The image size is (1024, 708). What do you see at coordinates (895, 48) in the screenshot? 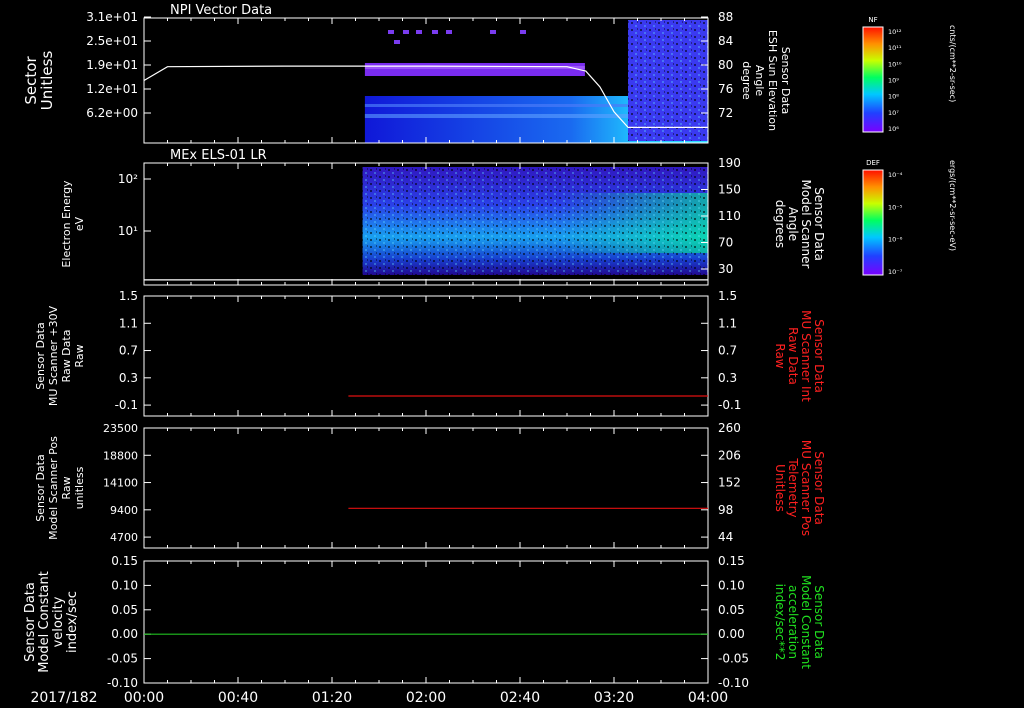
I see `colorbar-tick-label: 10¹¹` at bounding box center [895, 48].